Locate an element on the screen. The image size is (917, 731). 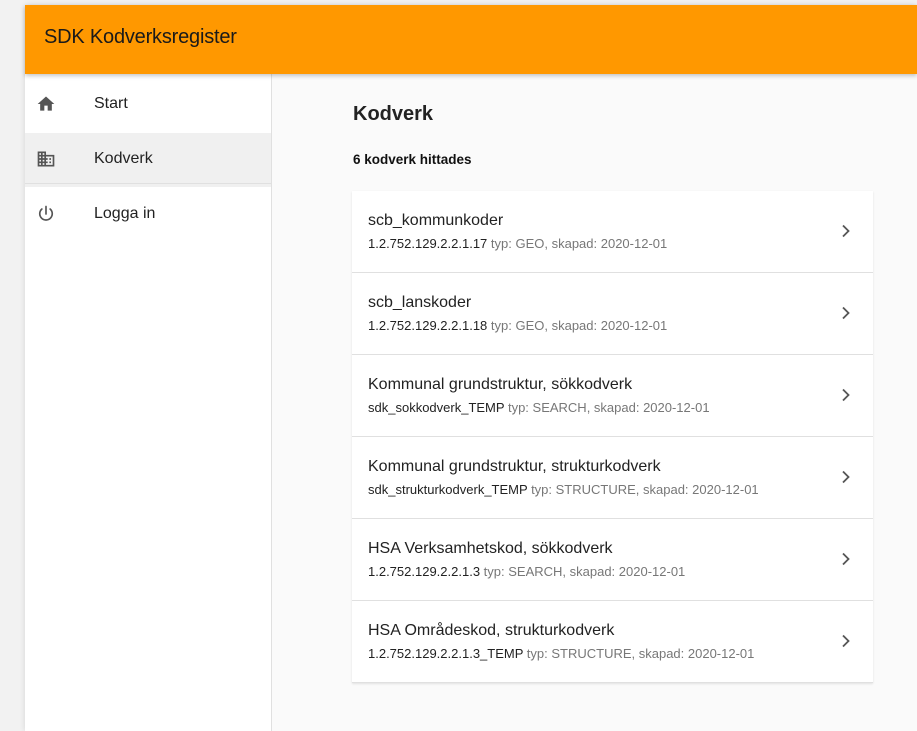
sidebar-item-logga-in: Logga in is located at coordinates (148, 215).